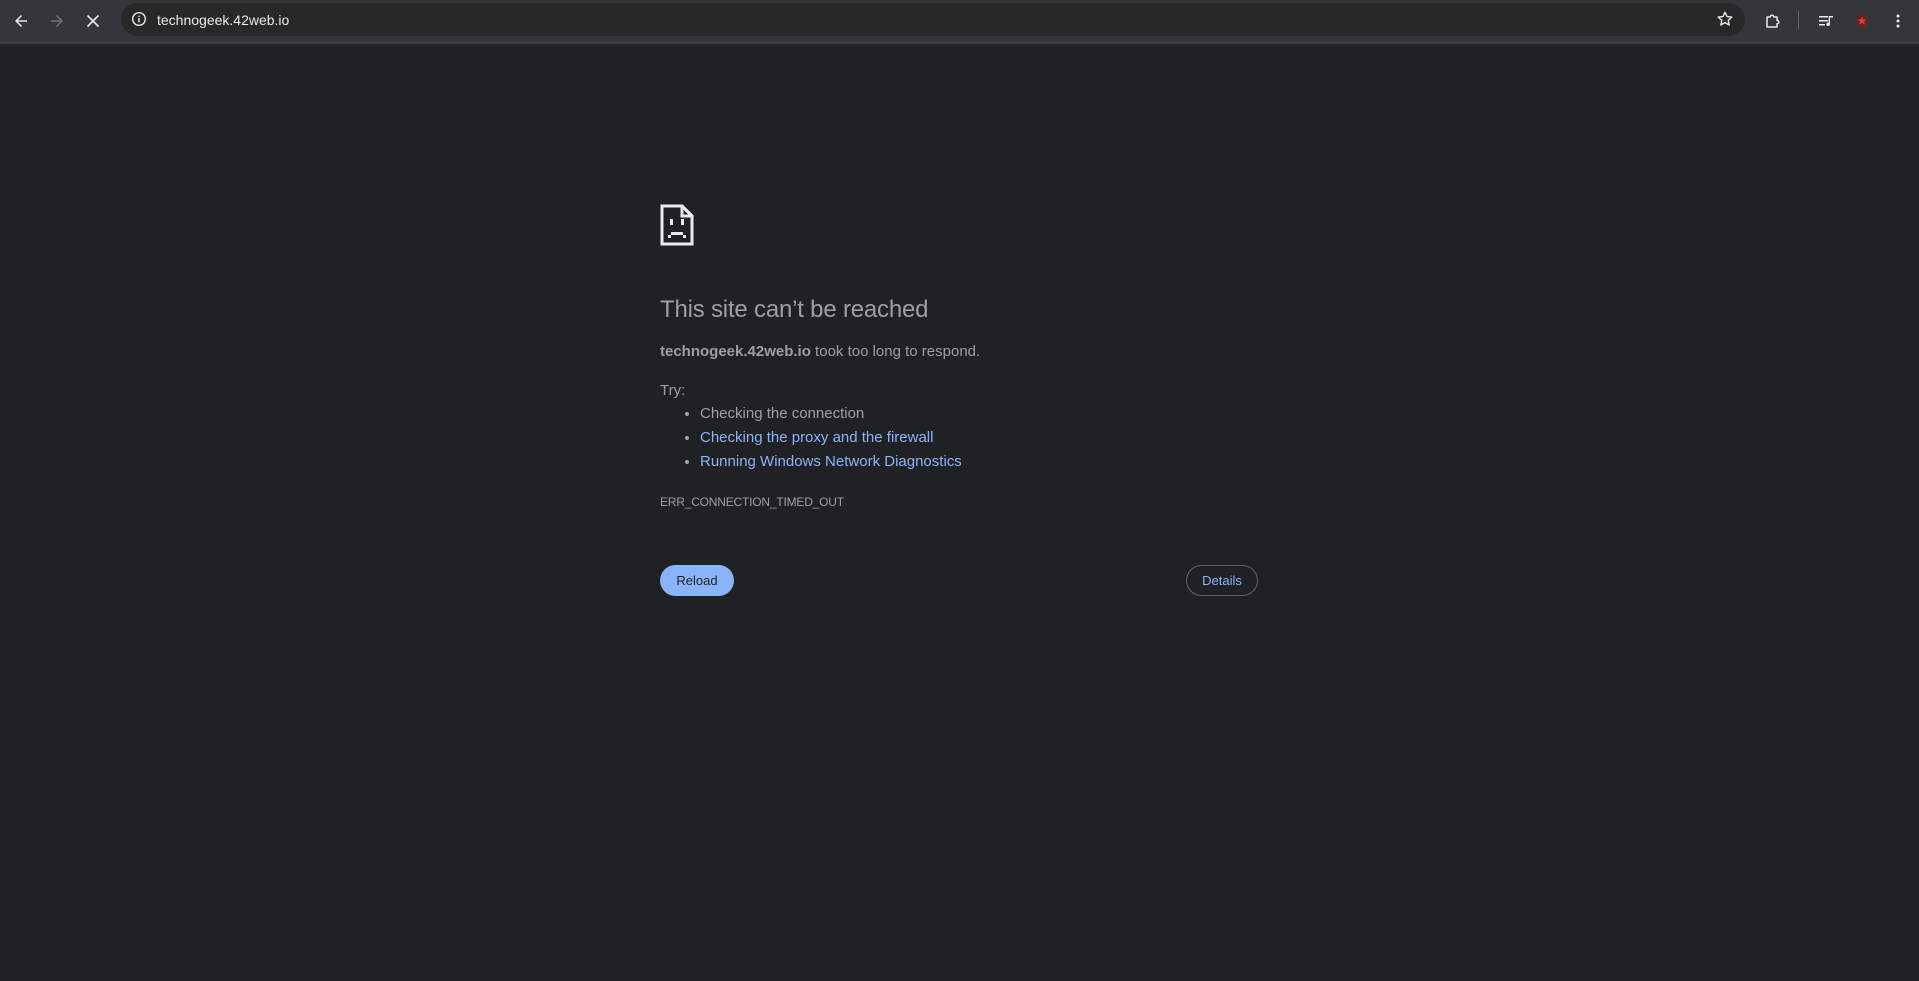 This screenshot has height=981, width=1919. I want to click on suggestion-item: Running Windows Network Diagnostics, so click(831, 462).